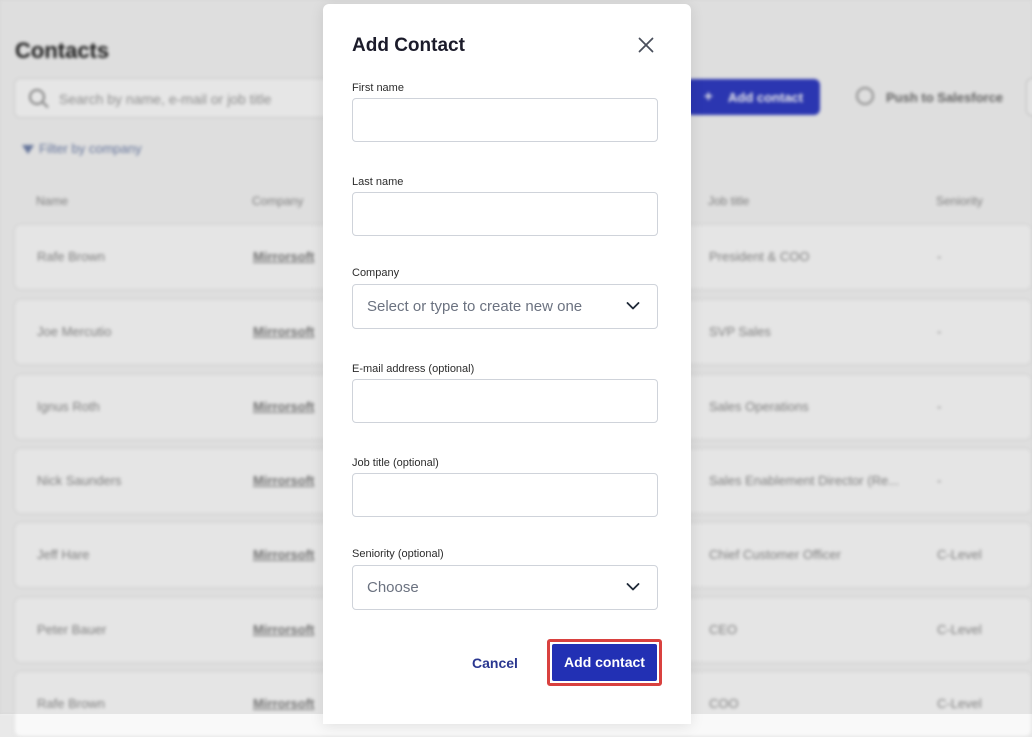 This screenshot has height=737, width=1032. I want to click on add-contact-submit-button: Add contact, so click(604, 662).